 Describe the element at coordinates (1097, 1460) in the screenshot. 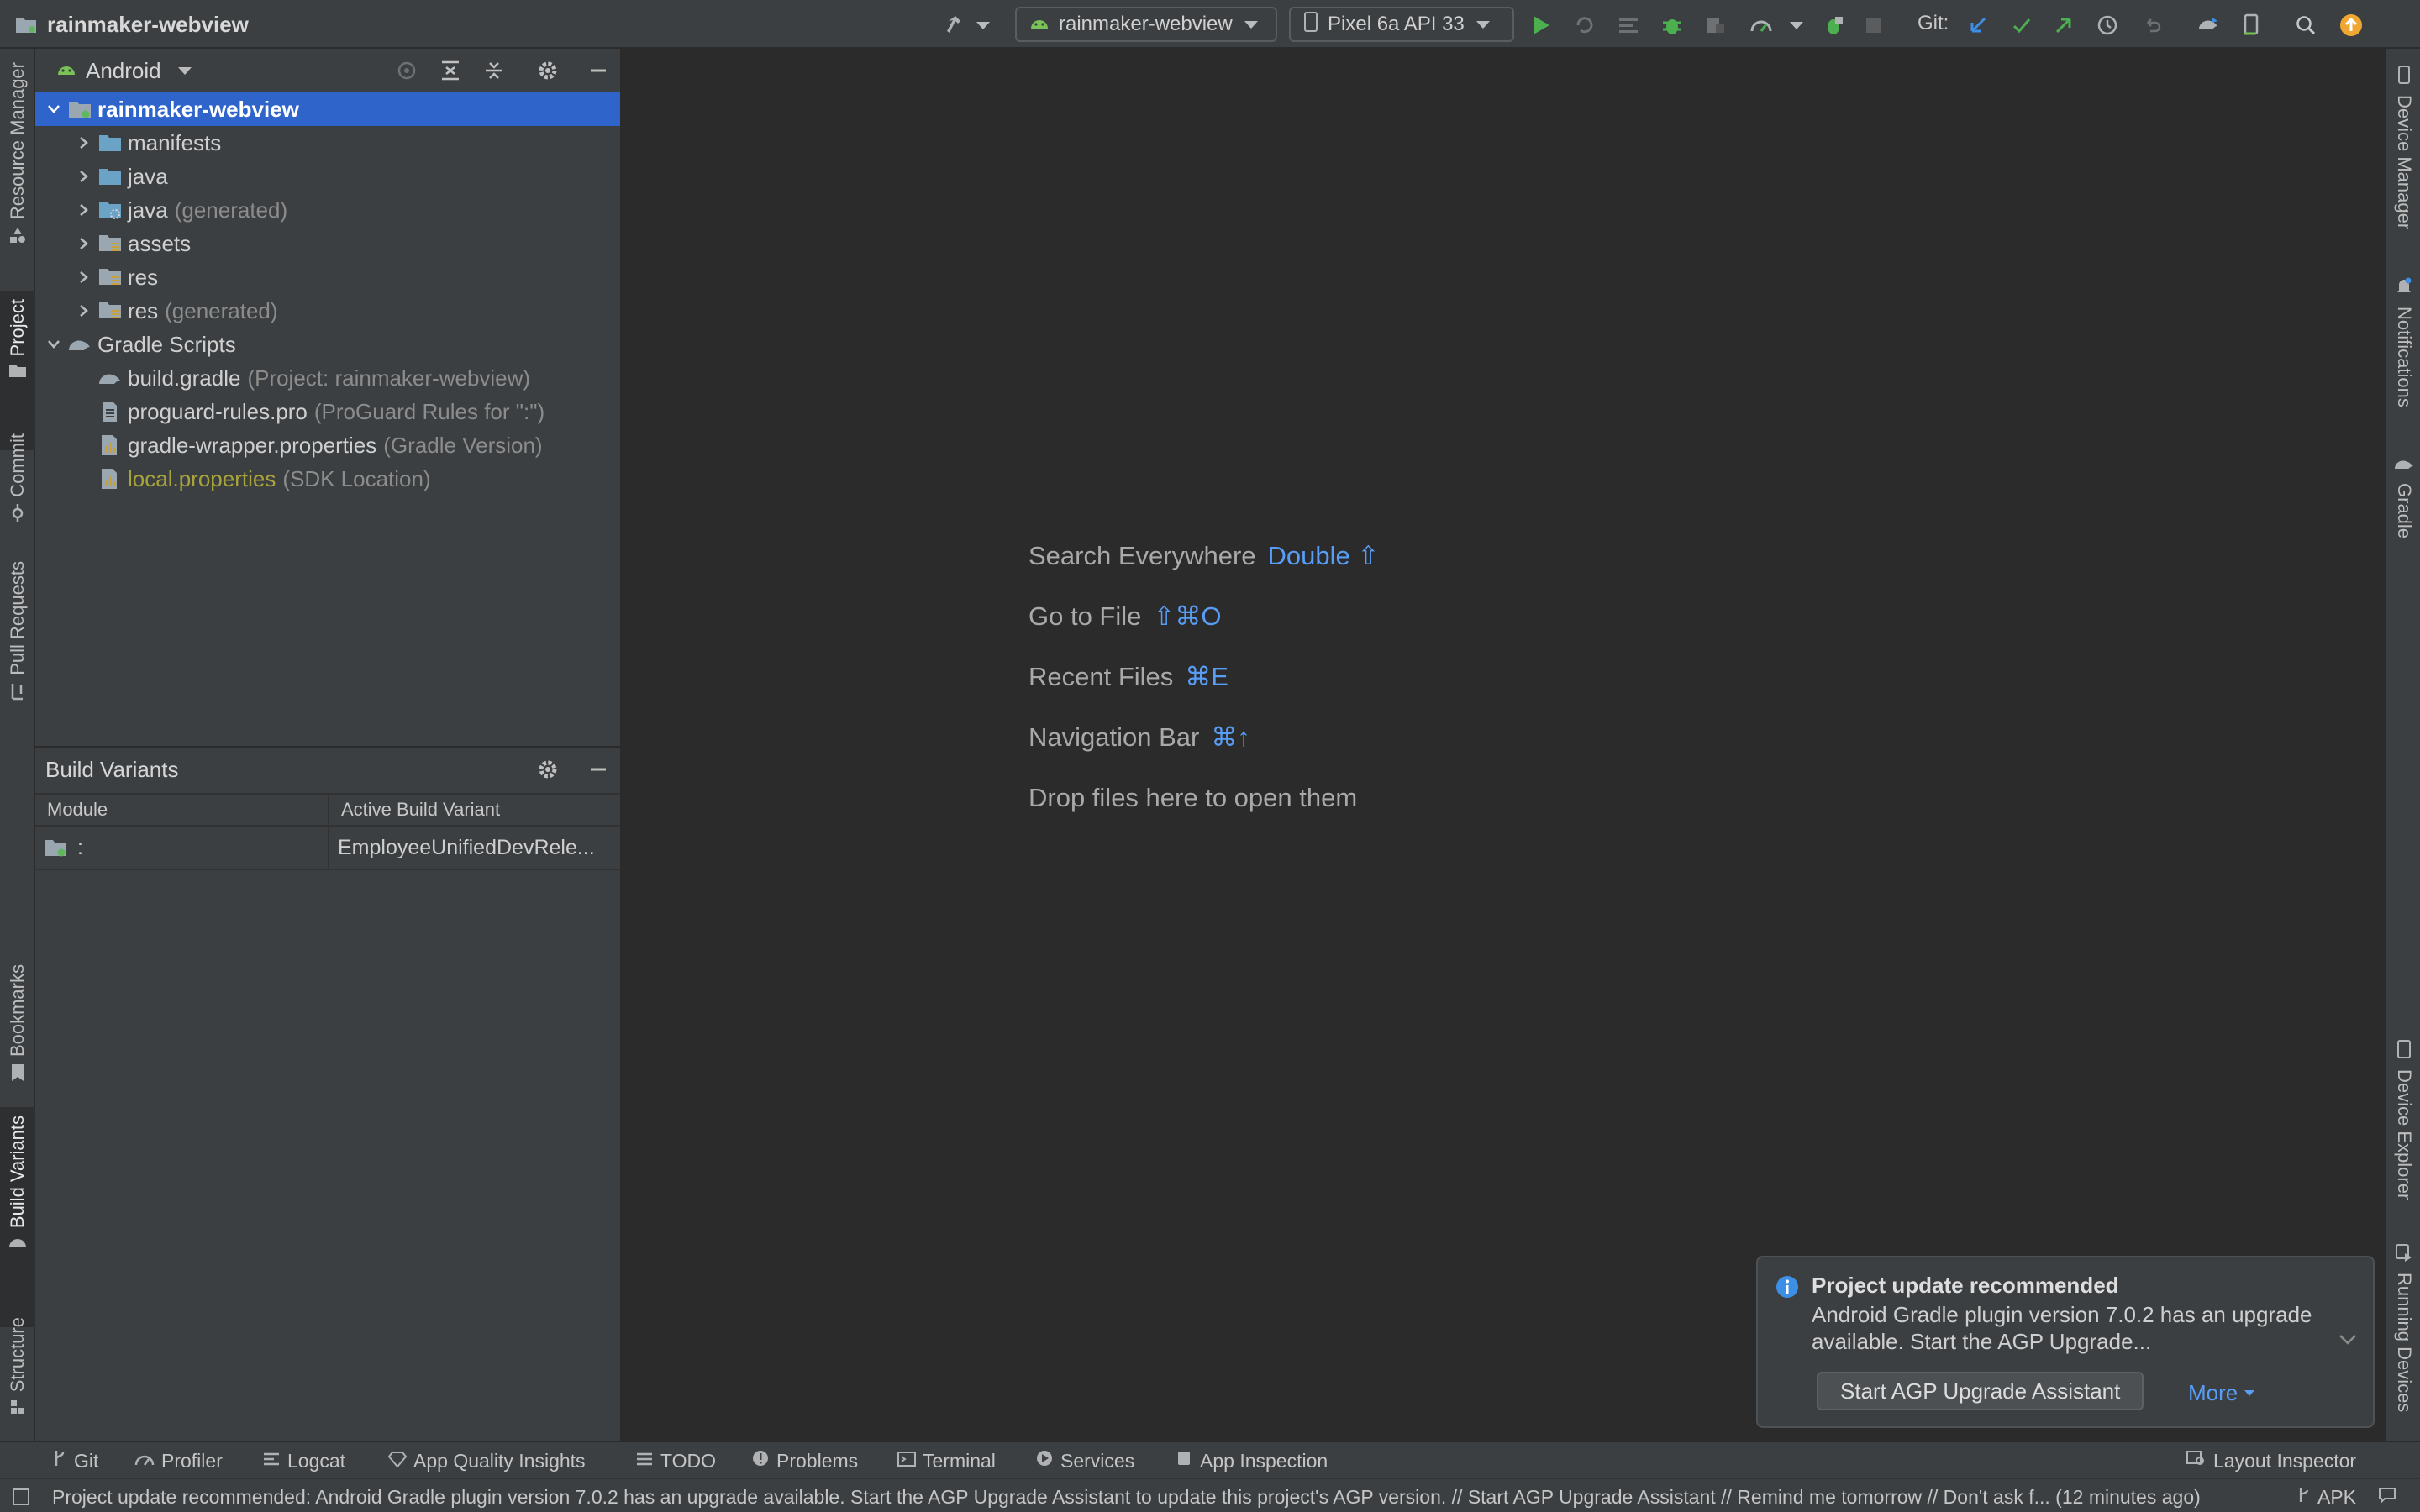

I see `tab-label: Services` at that location.